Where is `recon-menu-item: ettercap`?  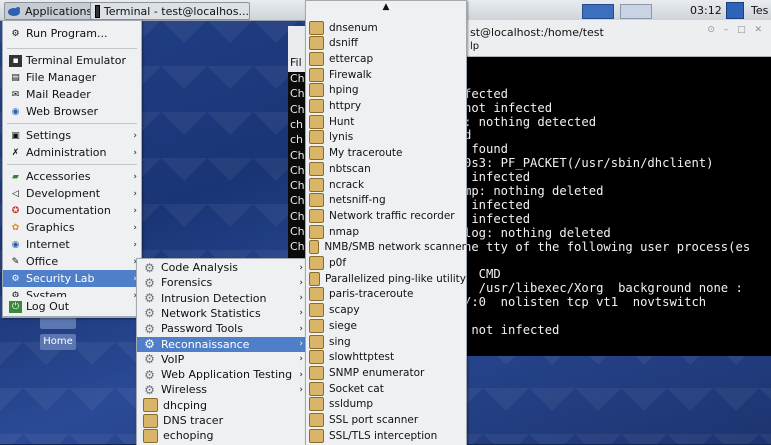
recon-menu-item: ettercap is located at coordinates (386, 58).